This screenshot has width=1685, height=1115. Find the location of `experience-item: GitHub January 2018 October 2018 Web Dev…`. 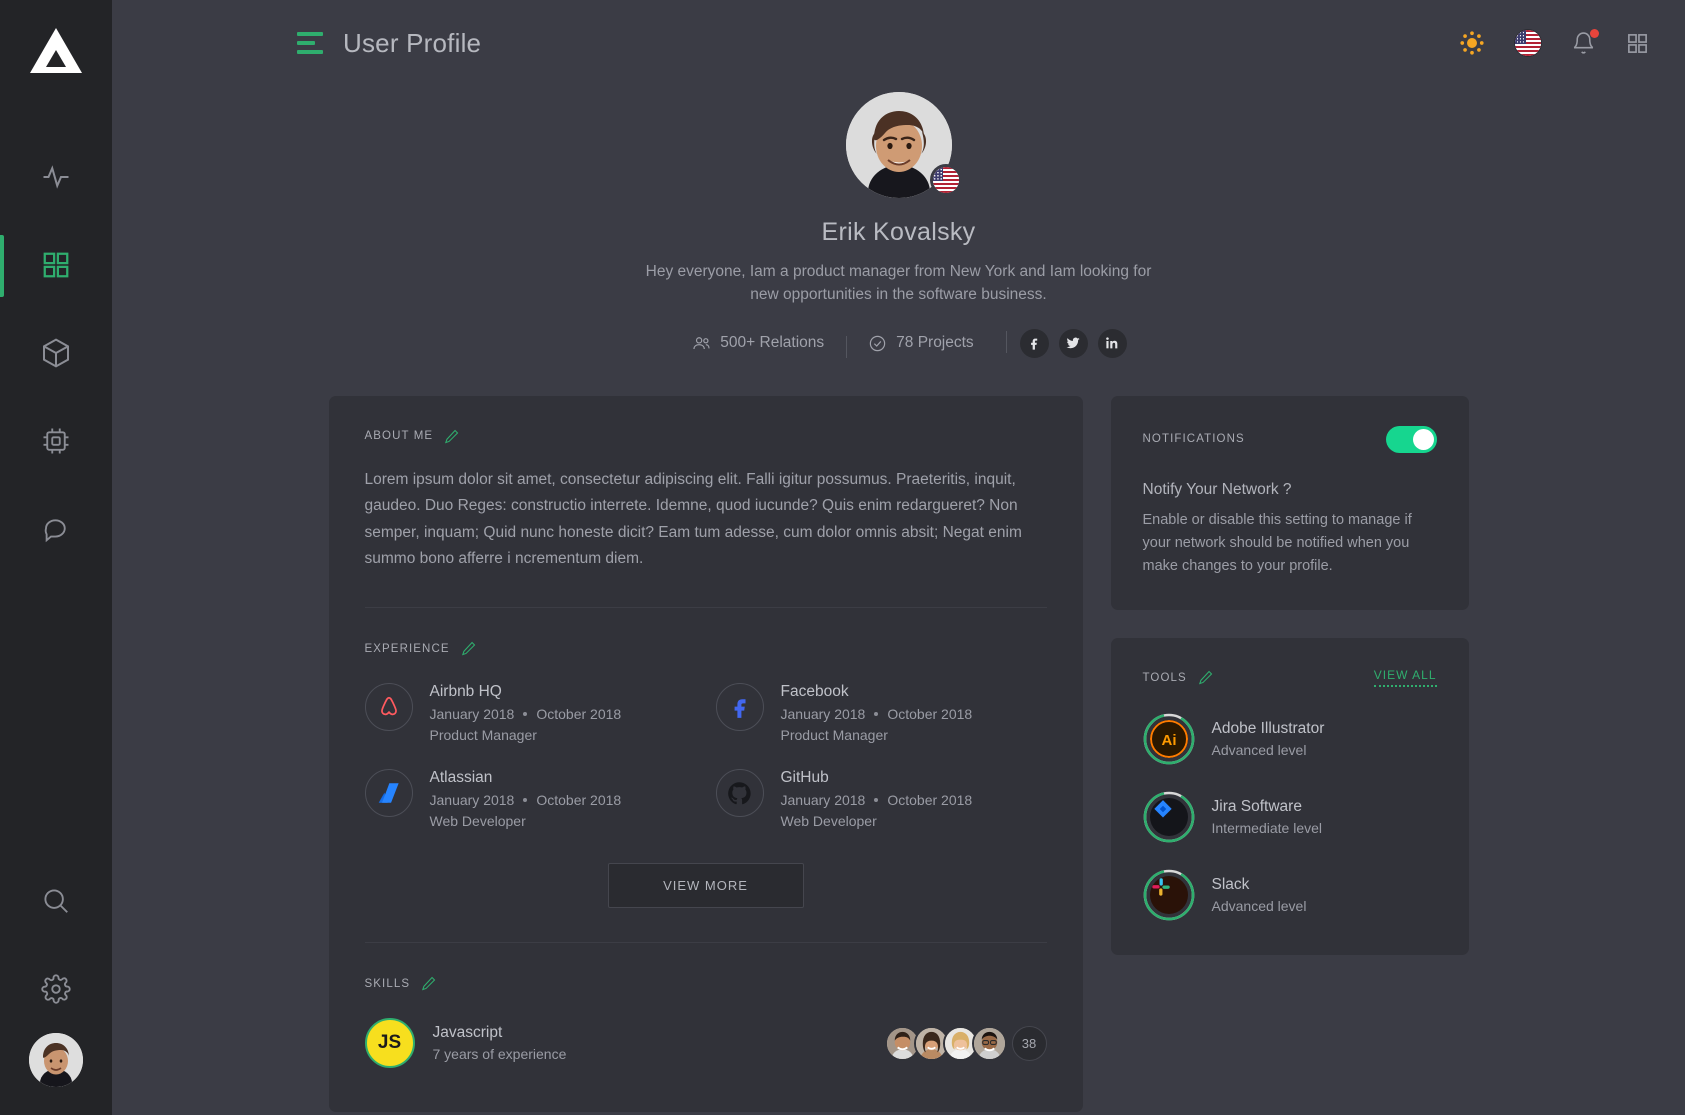

experience-item: GitHub January 2018 October 2018 Web Dev… is located at coordinates (881, 799).